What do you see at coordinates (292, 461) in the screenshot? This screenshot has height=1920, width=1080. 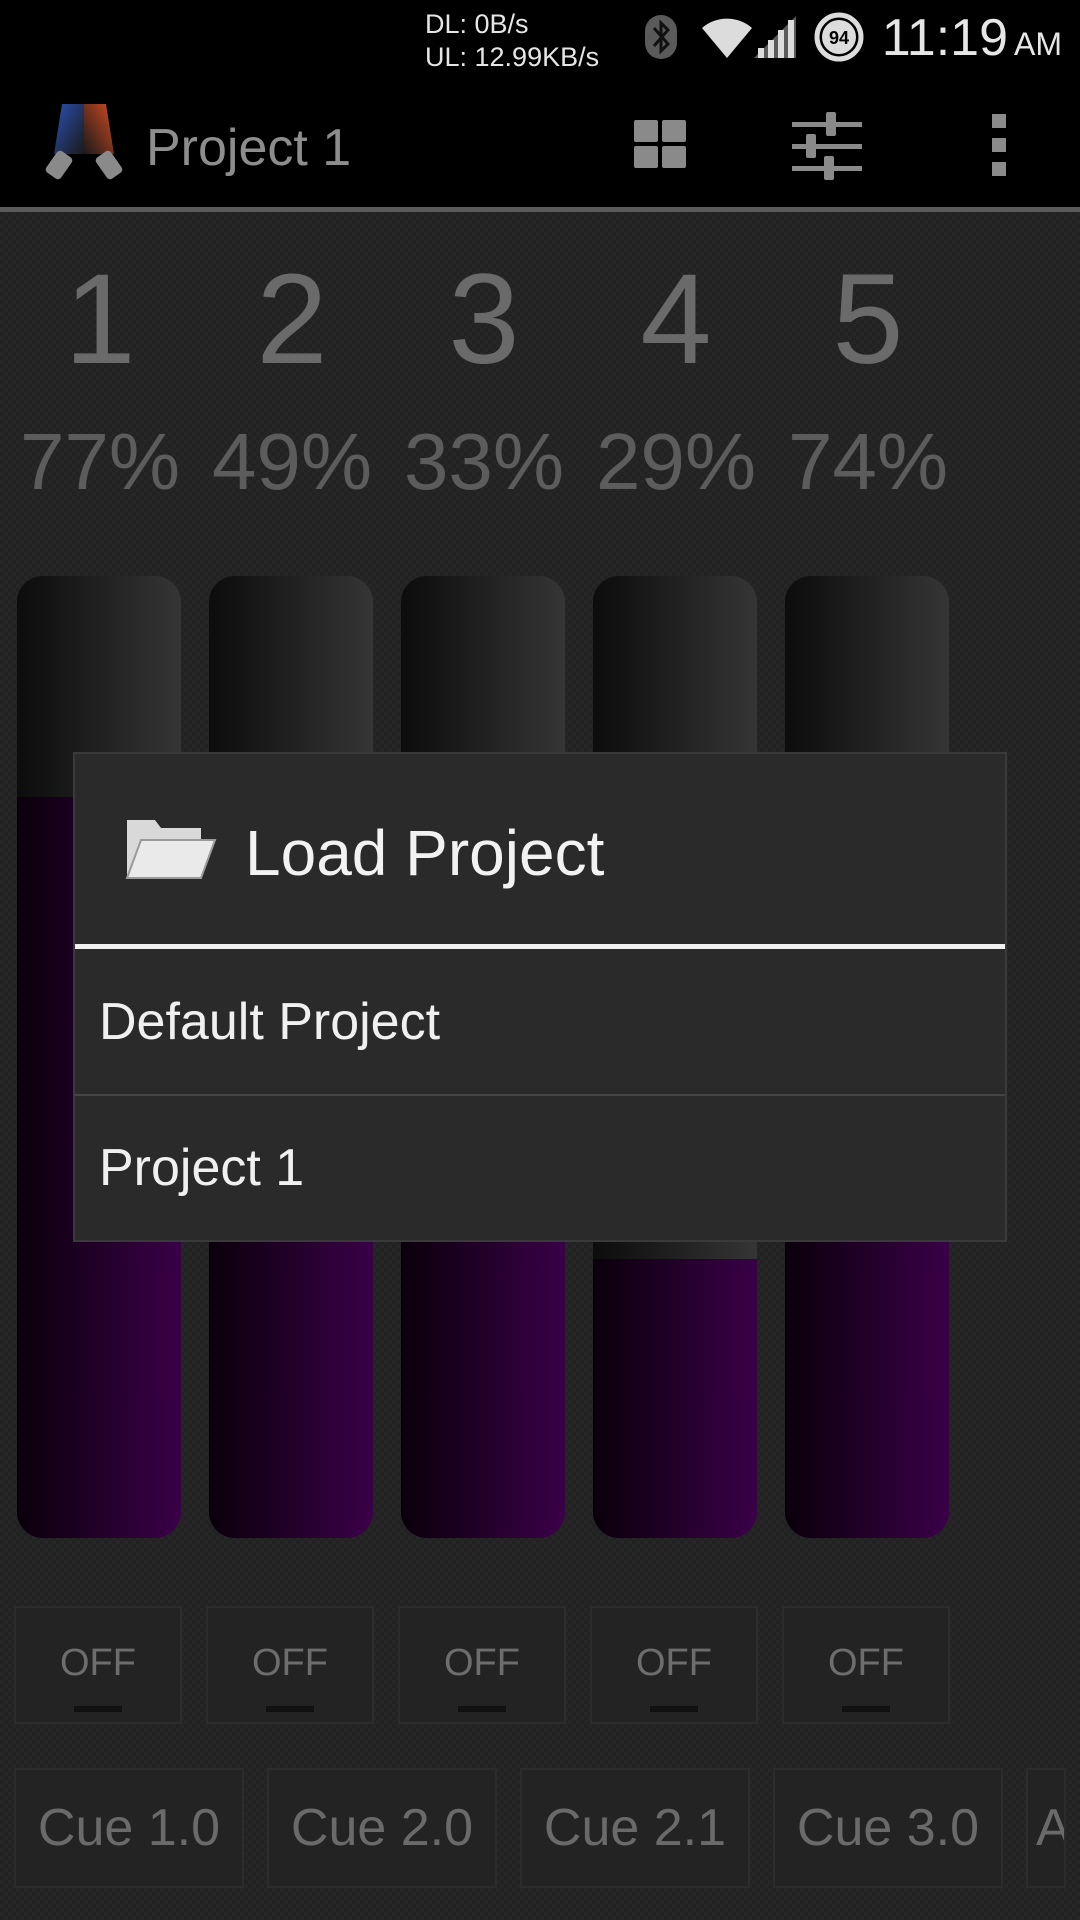 I see `channel-percent: 49%` at bounding box center [292, 461].